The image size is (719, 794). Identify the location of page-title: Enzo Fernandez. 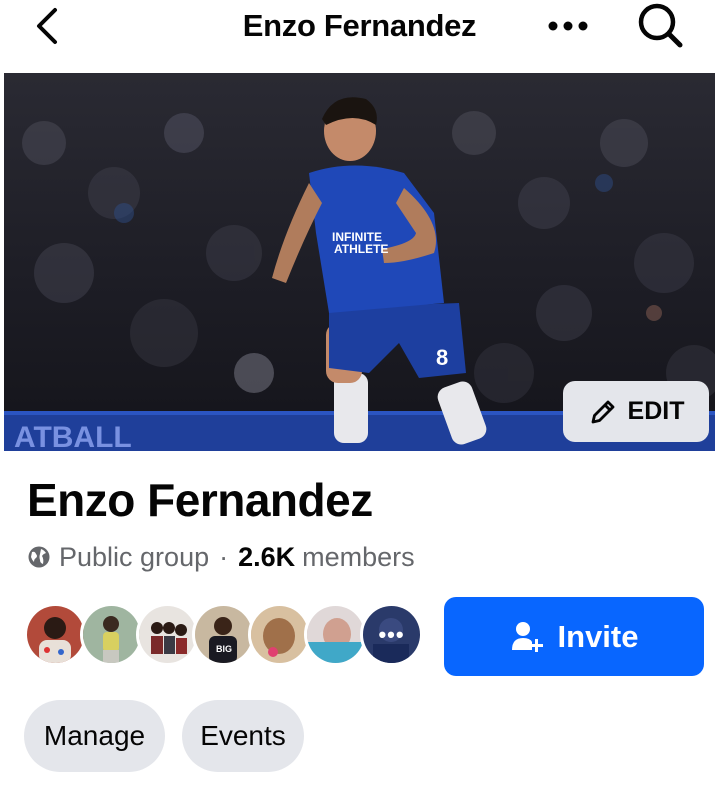
(359, 25).